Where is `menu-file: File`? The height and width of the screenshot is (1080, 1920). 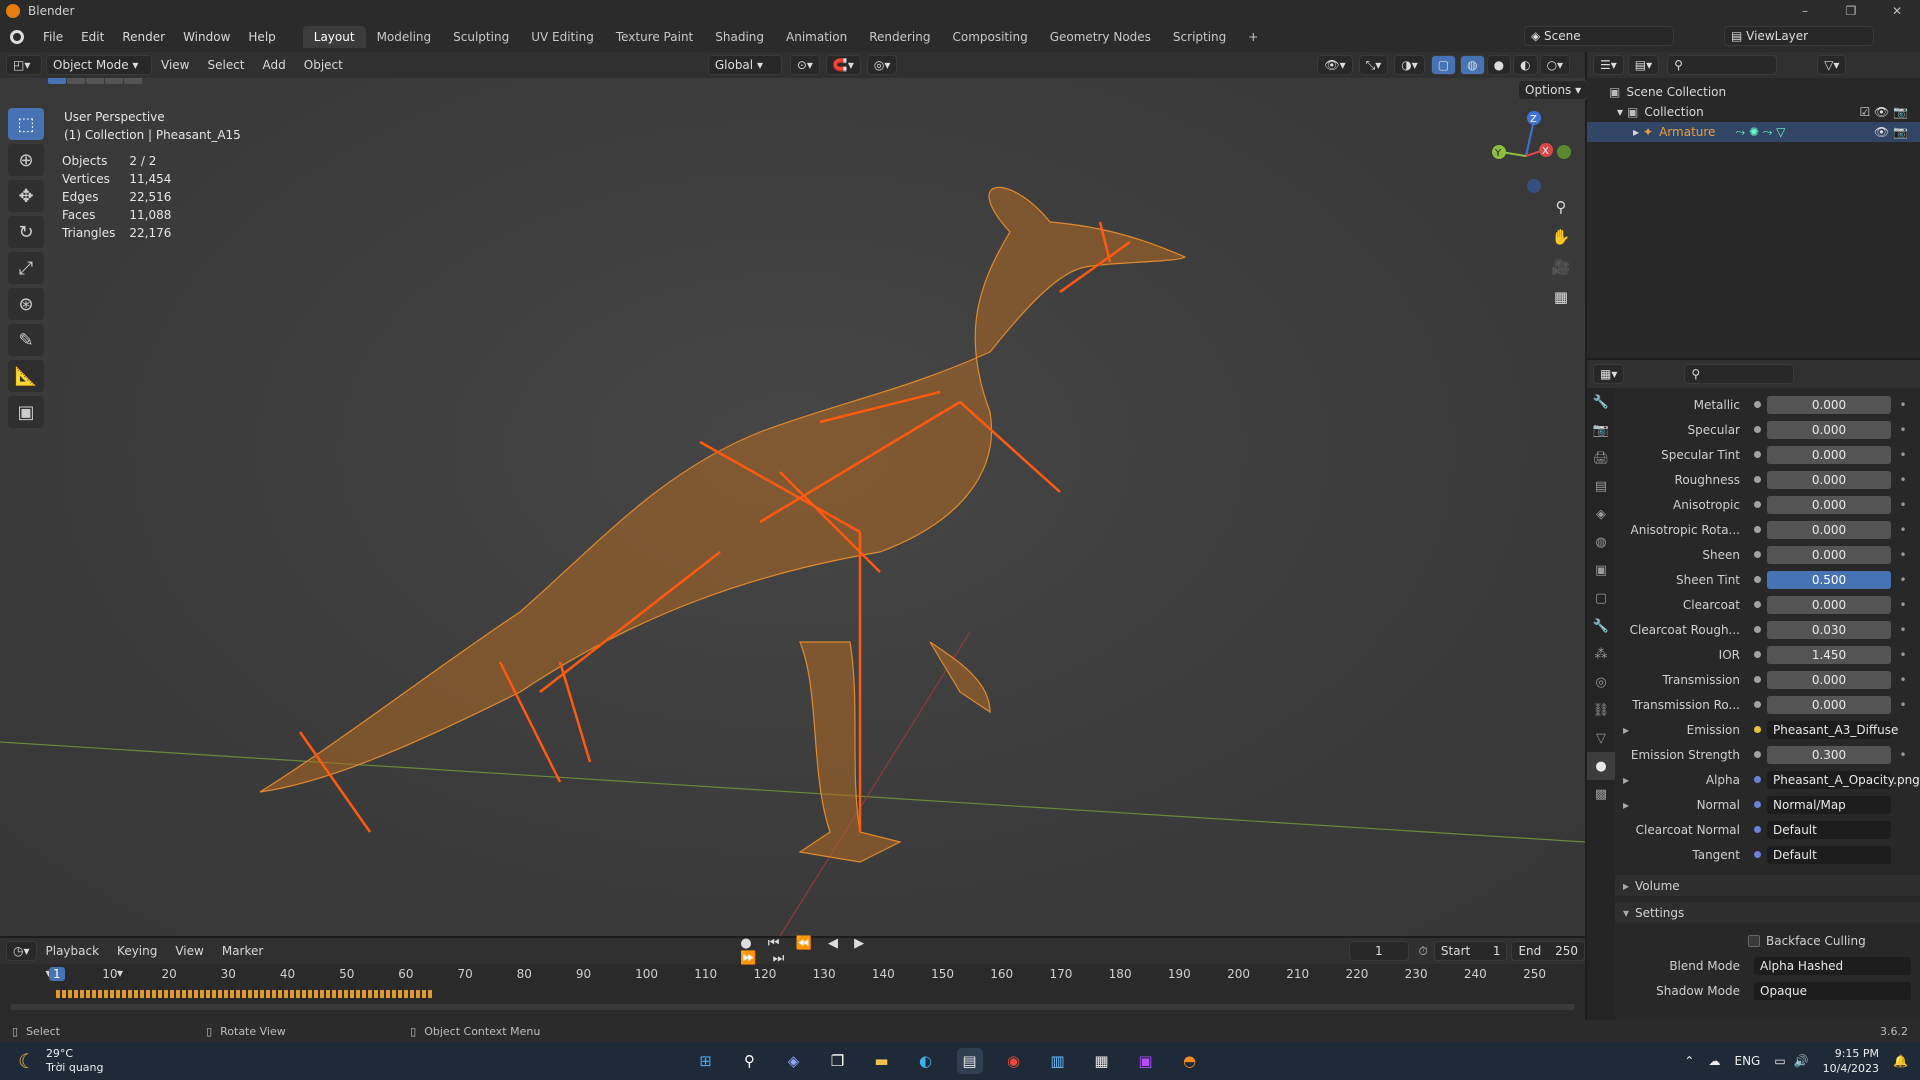 menu-file: File is located at coordinates (53, 37).